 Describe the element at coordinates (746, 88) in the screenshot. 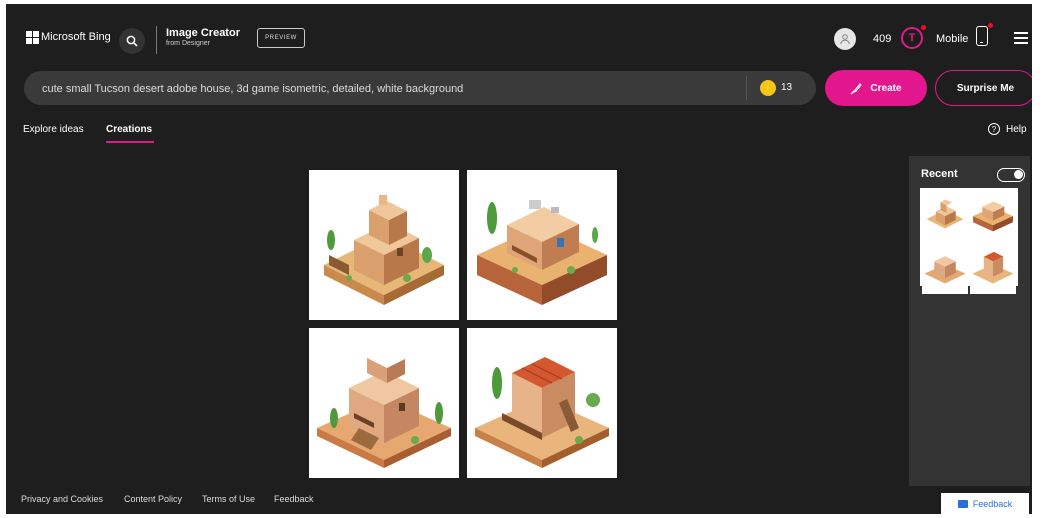

I see `boost-divider` at that location.